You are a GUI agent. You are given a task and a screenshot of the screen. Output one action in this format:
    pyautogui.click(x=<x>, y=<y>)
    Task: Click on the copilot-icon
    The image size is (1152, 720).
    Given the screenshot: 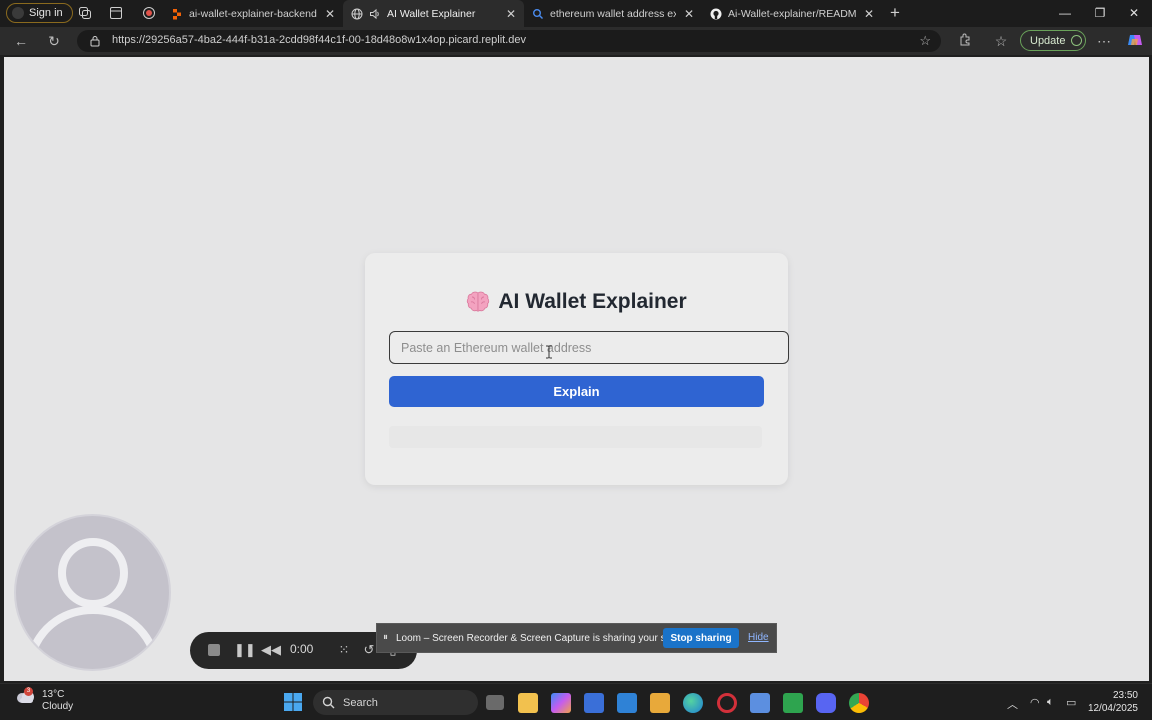 What is the action you would take?
    pyautogui.click(x=1135, y=41)
    